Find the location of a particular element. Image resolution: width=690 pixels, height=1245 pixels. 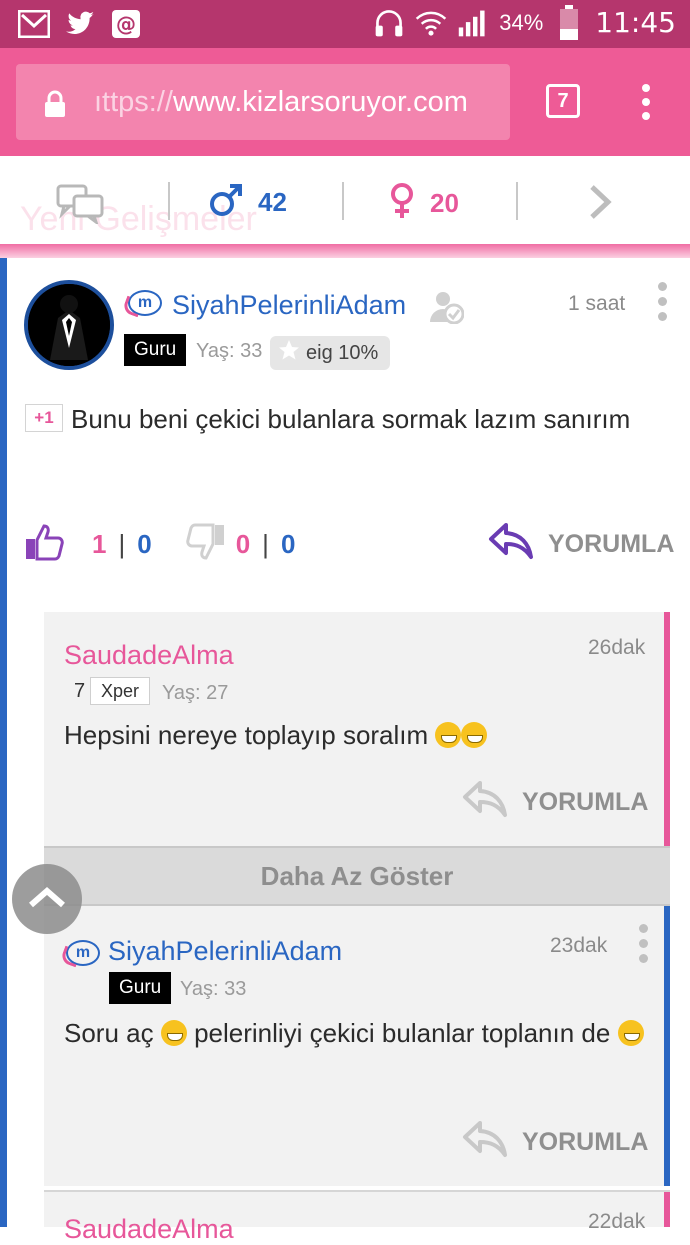

female-symbol-icon is located at coordinates (402, 203).